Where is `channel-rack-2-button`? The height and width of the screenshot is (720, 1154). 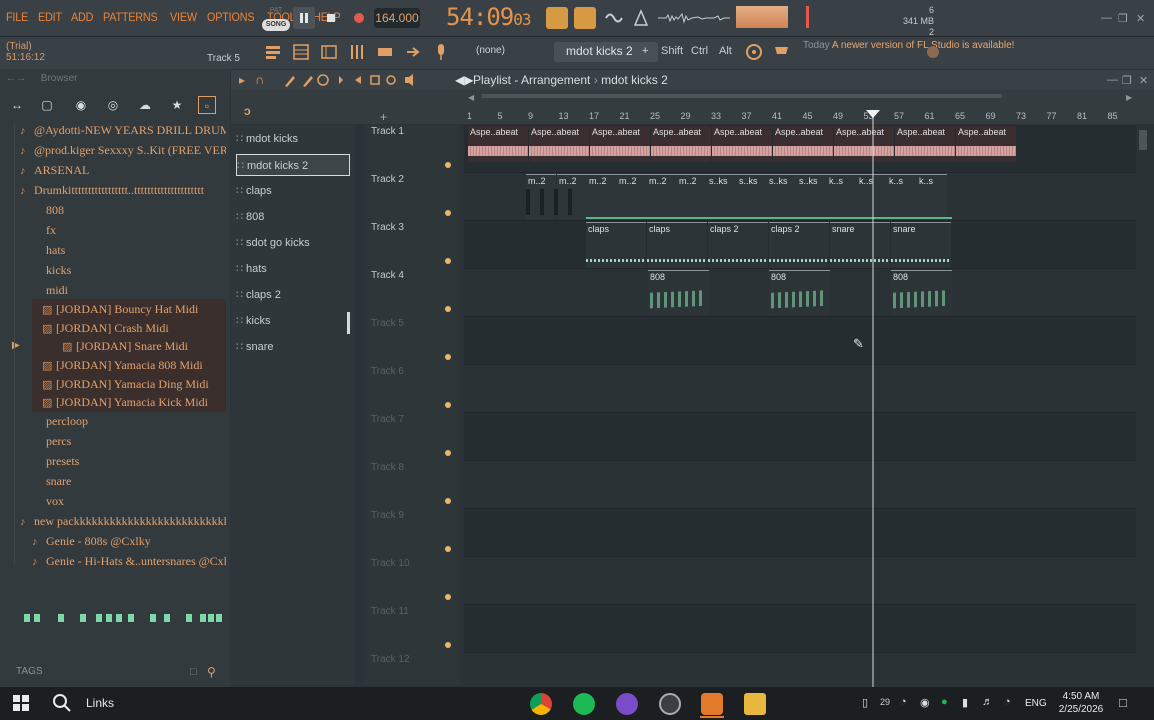 channel-rack-2-button is located at coordinates (385, 52).